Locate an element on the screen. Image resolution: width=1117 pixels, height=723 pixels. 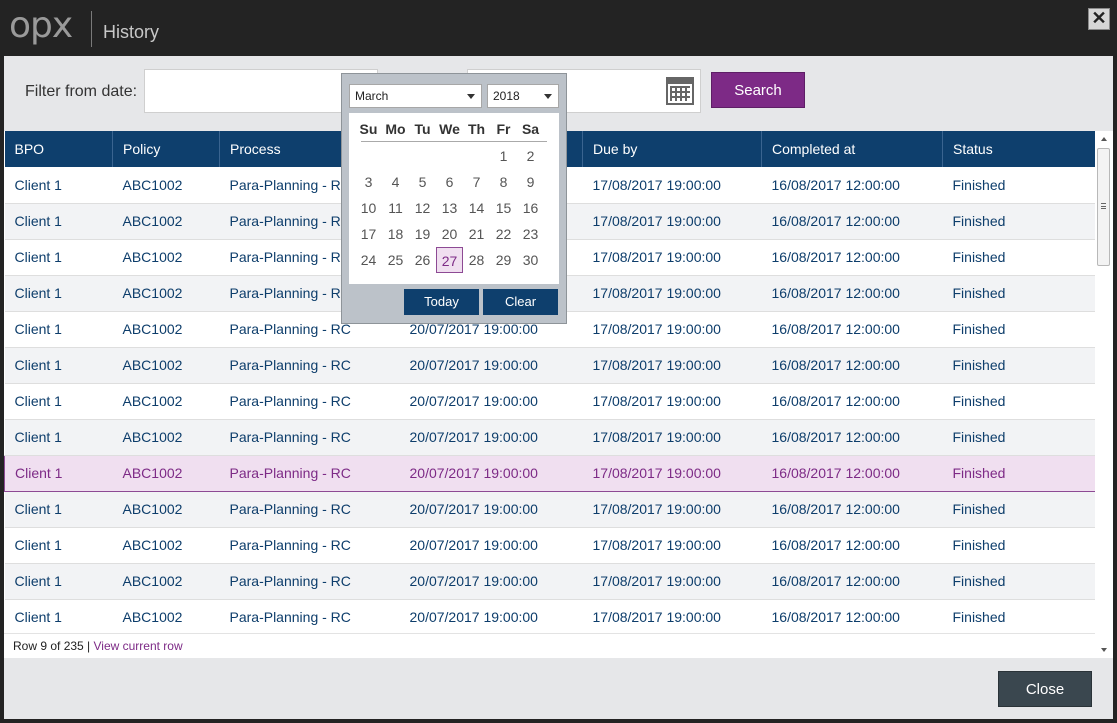
calendar-day: 30 is located at coordinates (530, 260).